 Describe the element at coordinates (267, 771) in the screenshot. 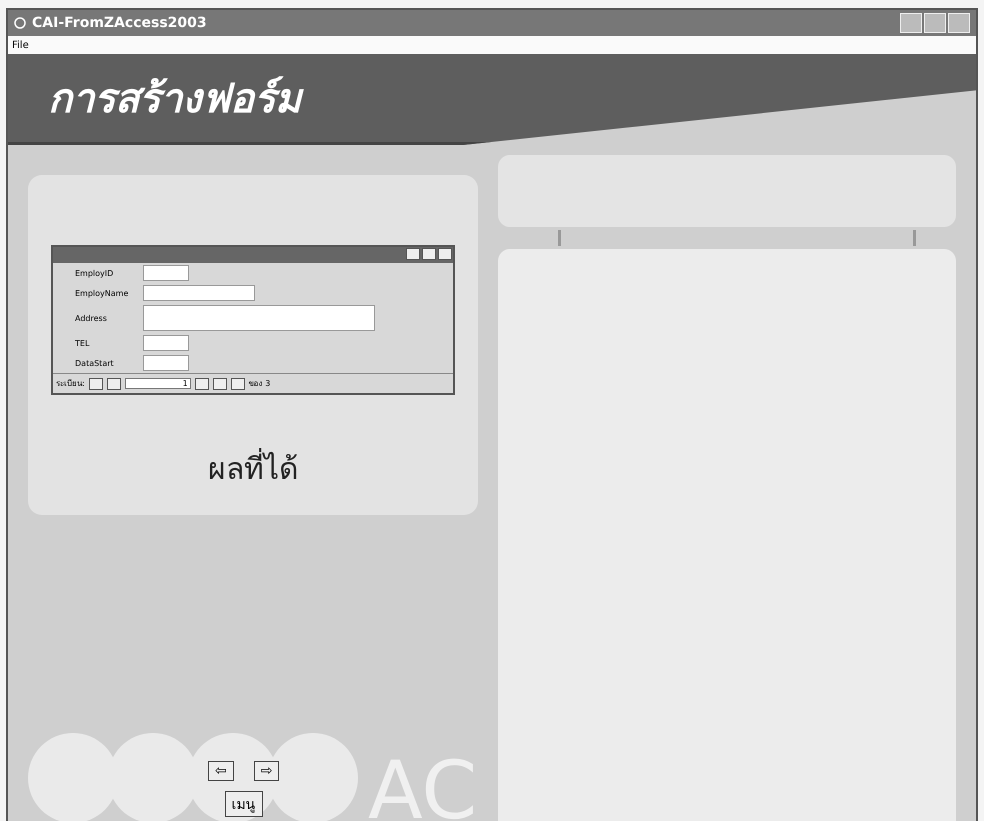

I see `next-button: ⇨` at that location.